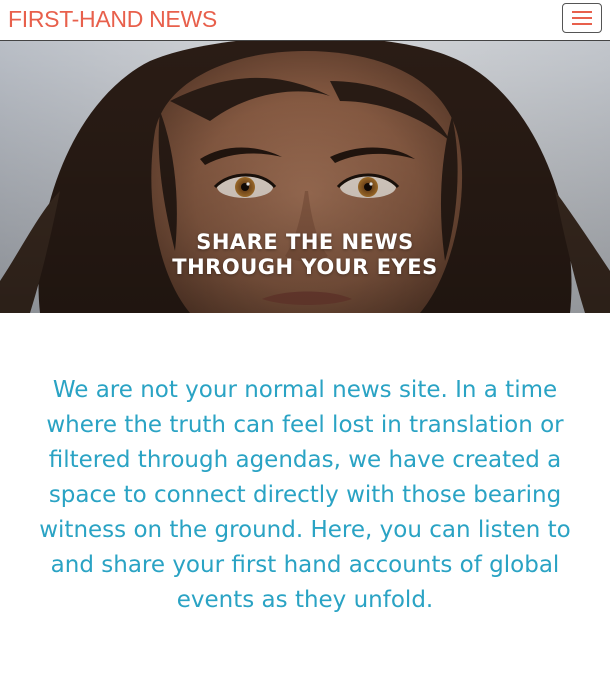 The height and width of the screenshot is (681, 610). I want to click on menu-toggle-button, so click(582, 18).